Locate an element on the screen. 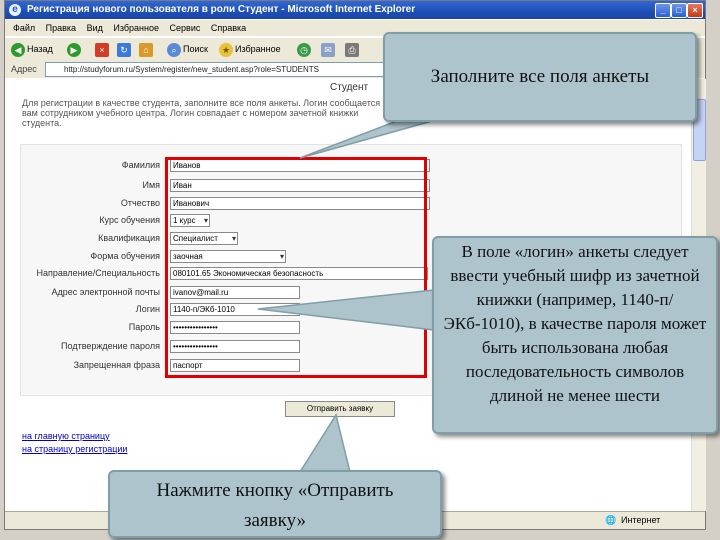 The width and height of the screenshot is (720, 540). callout2-pointer is located at coordinates (346, 310).